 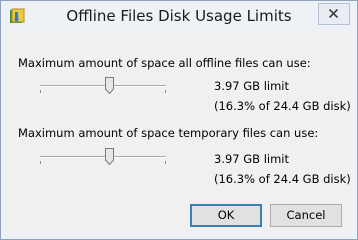 I want to click on title-bar: Offline Files Disk Usage Limits, so click(x=179, y=16).